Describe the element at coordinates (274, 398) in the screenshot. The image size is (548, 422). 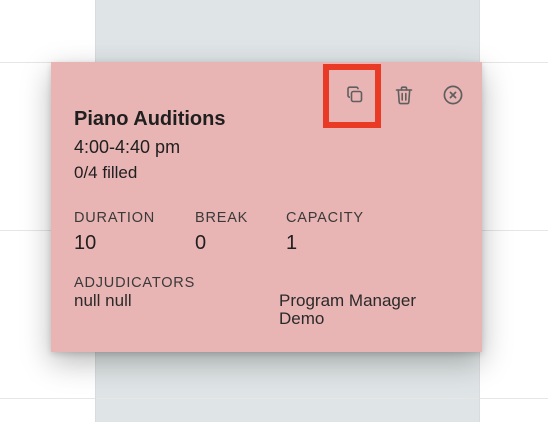
I see `calendar-hour-line` at that location.